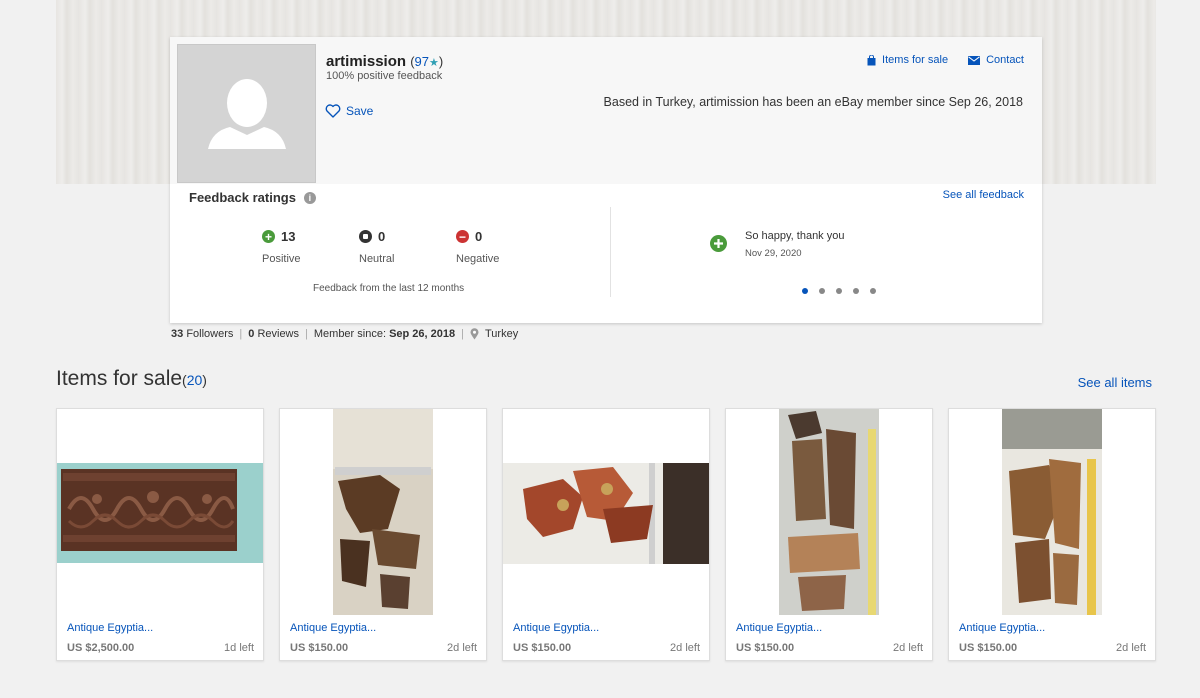  I want to click on location-stat: Turkey, so click(502, 334).